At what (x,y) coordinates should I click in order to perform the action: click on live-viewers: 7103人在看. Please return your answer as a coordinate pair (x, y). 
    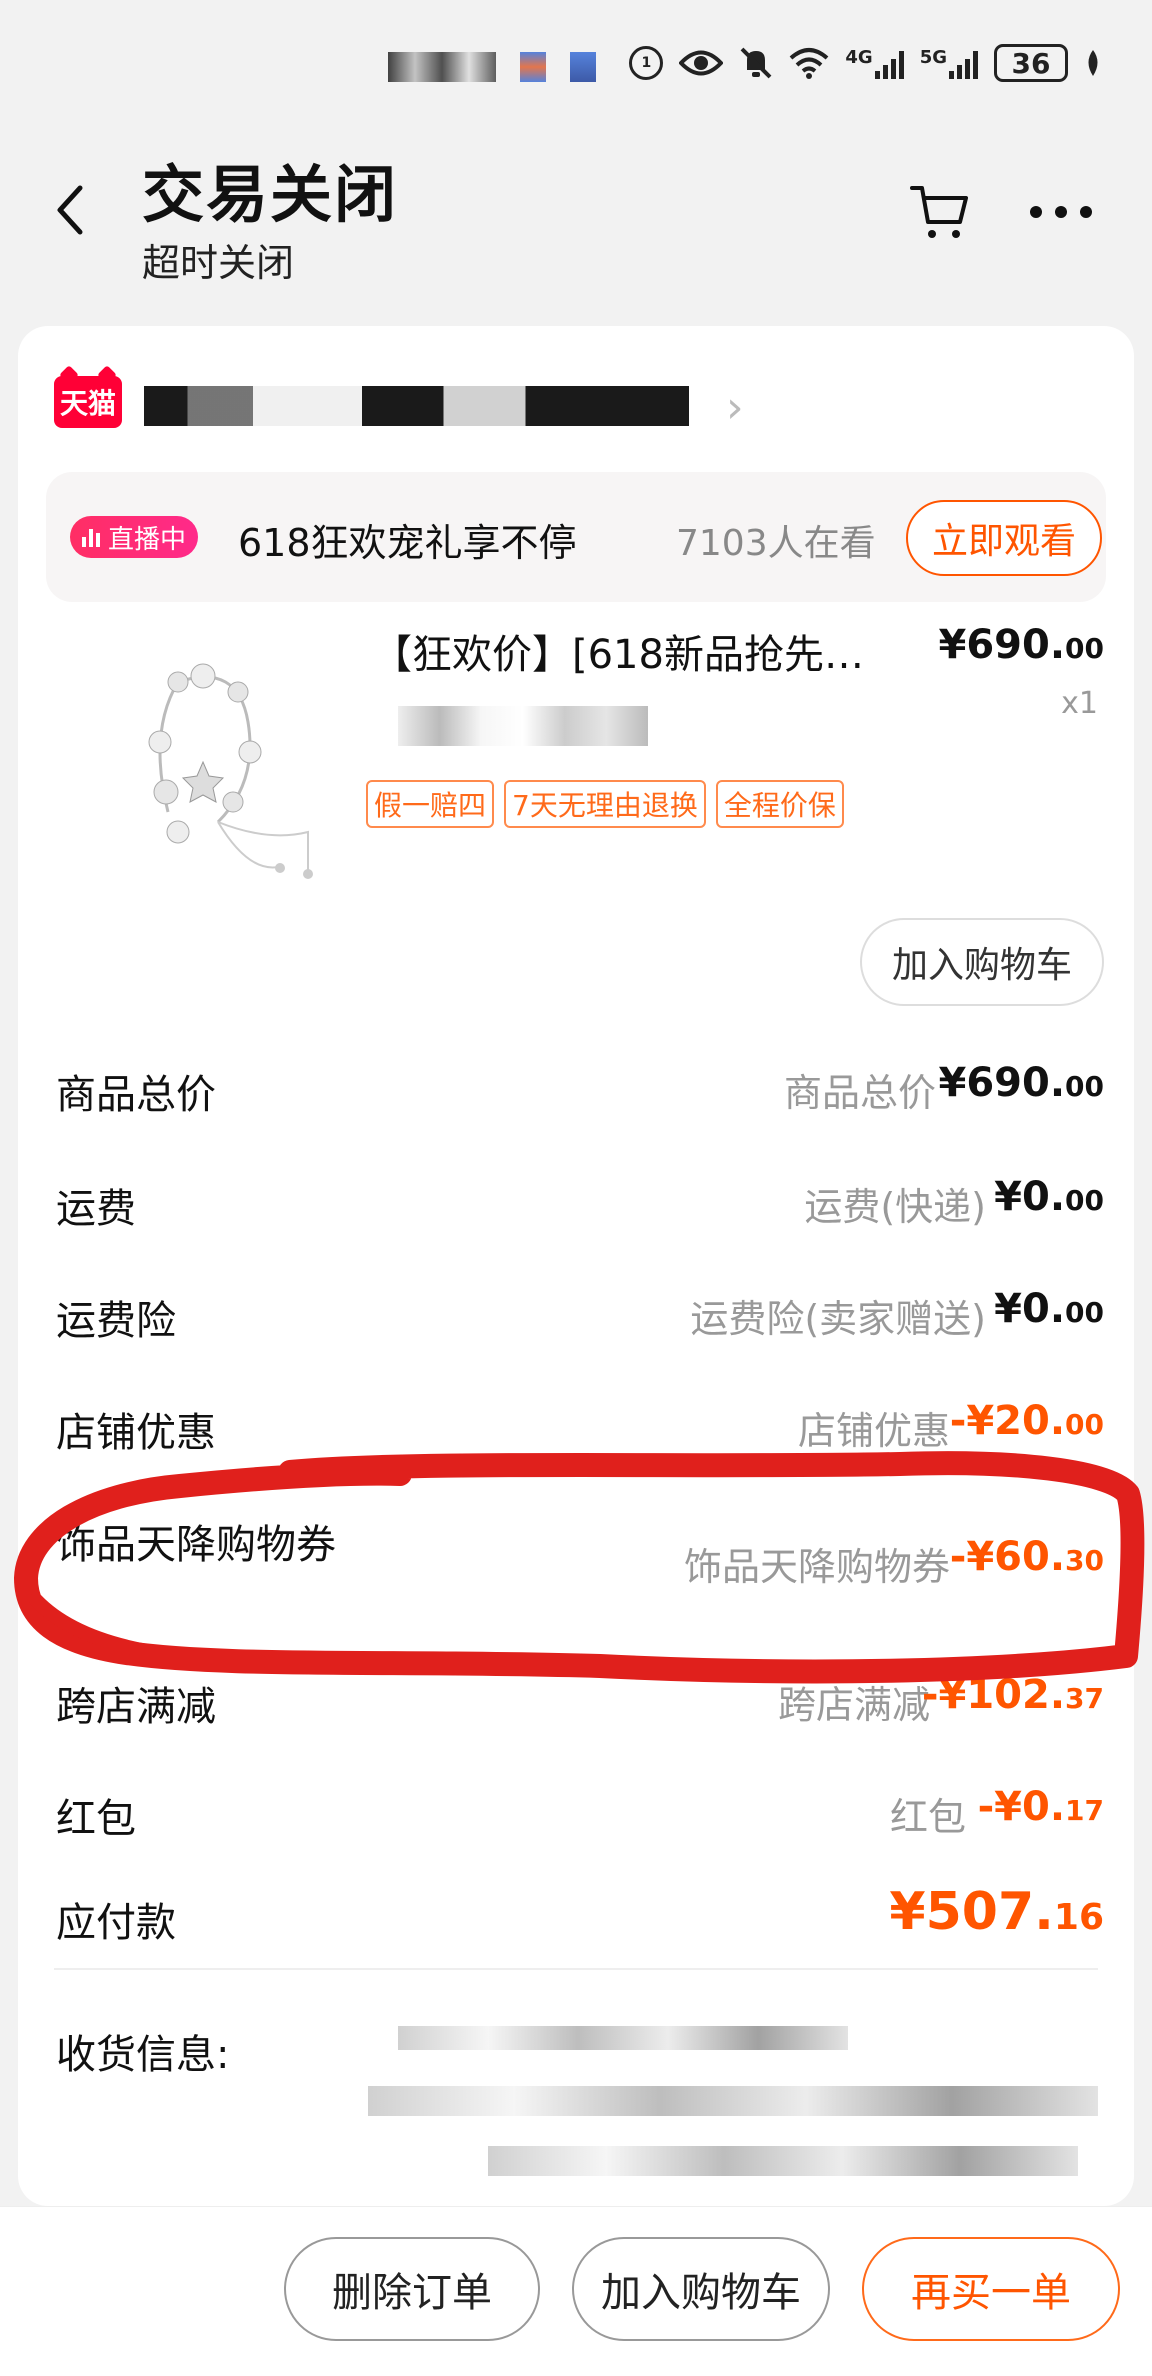
    Looking at the image, I should click on (776, 543).